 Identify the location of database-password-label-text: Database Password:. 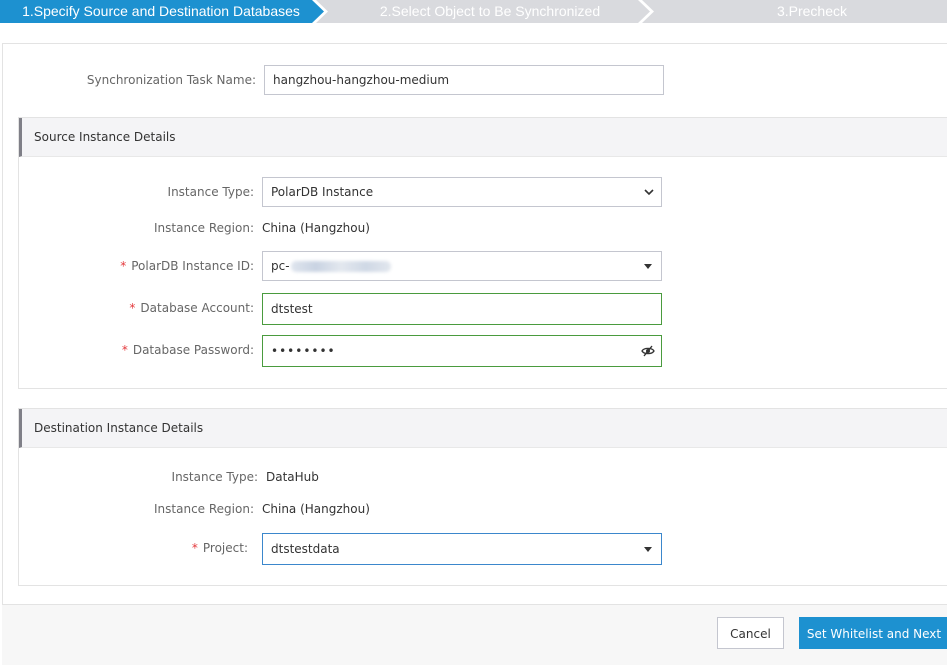
(193, 350).